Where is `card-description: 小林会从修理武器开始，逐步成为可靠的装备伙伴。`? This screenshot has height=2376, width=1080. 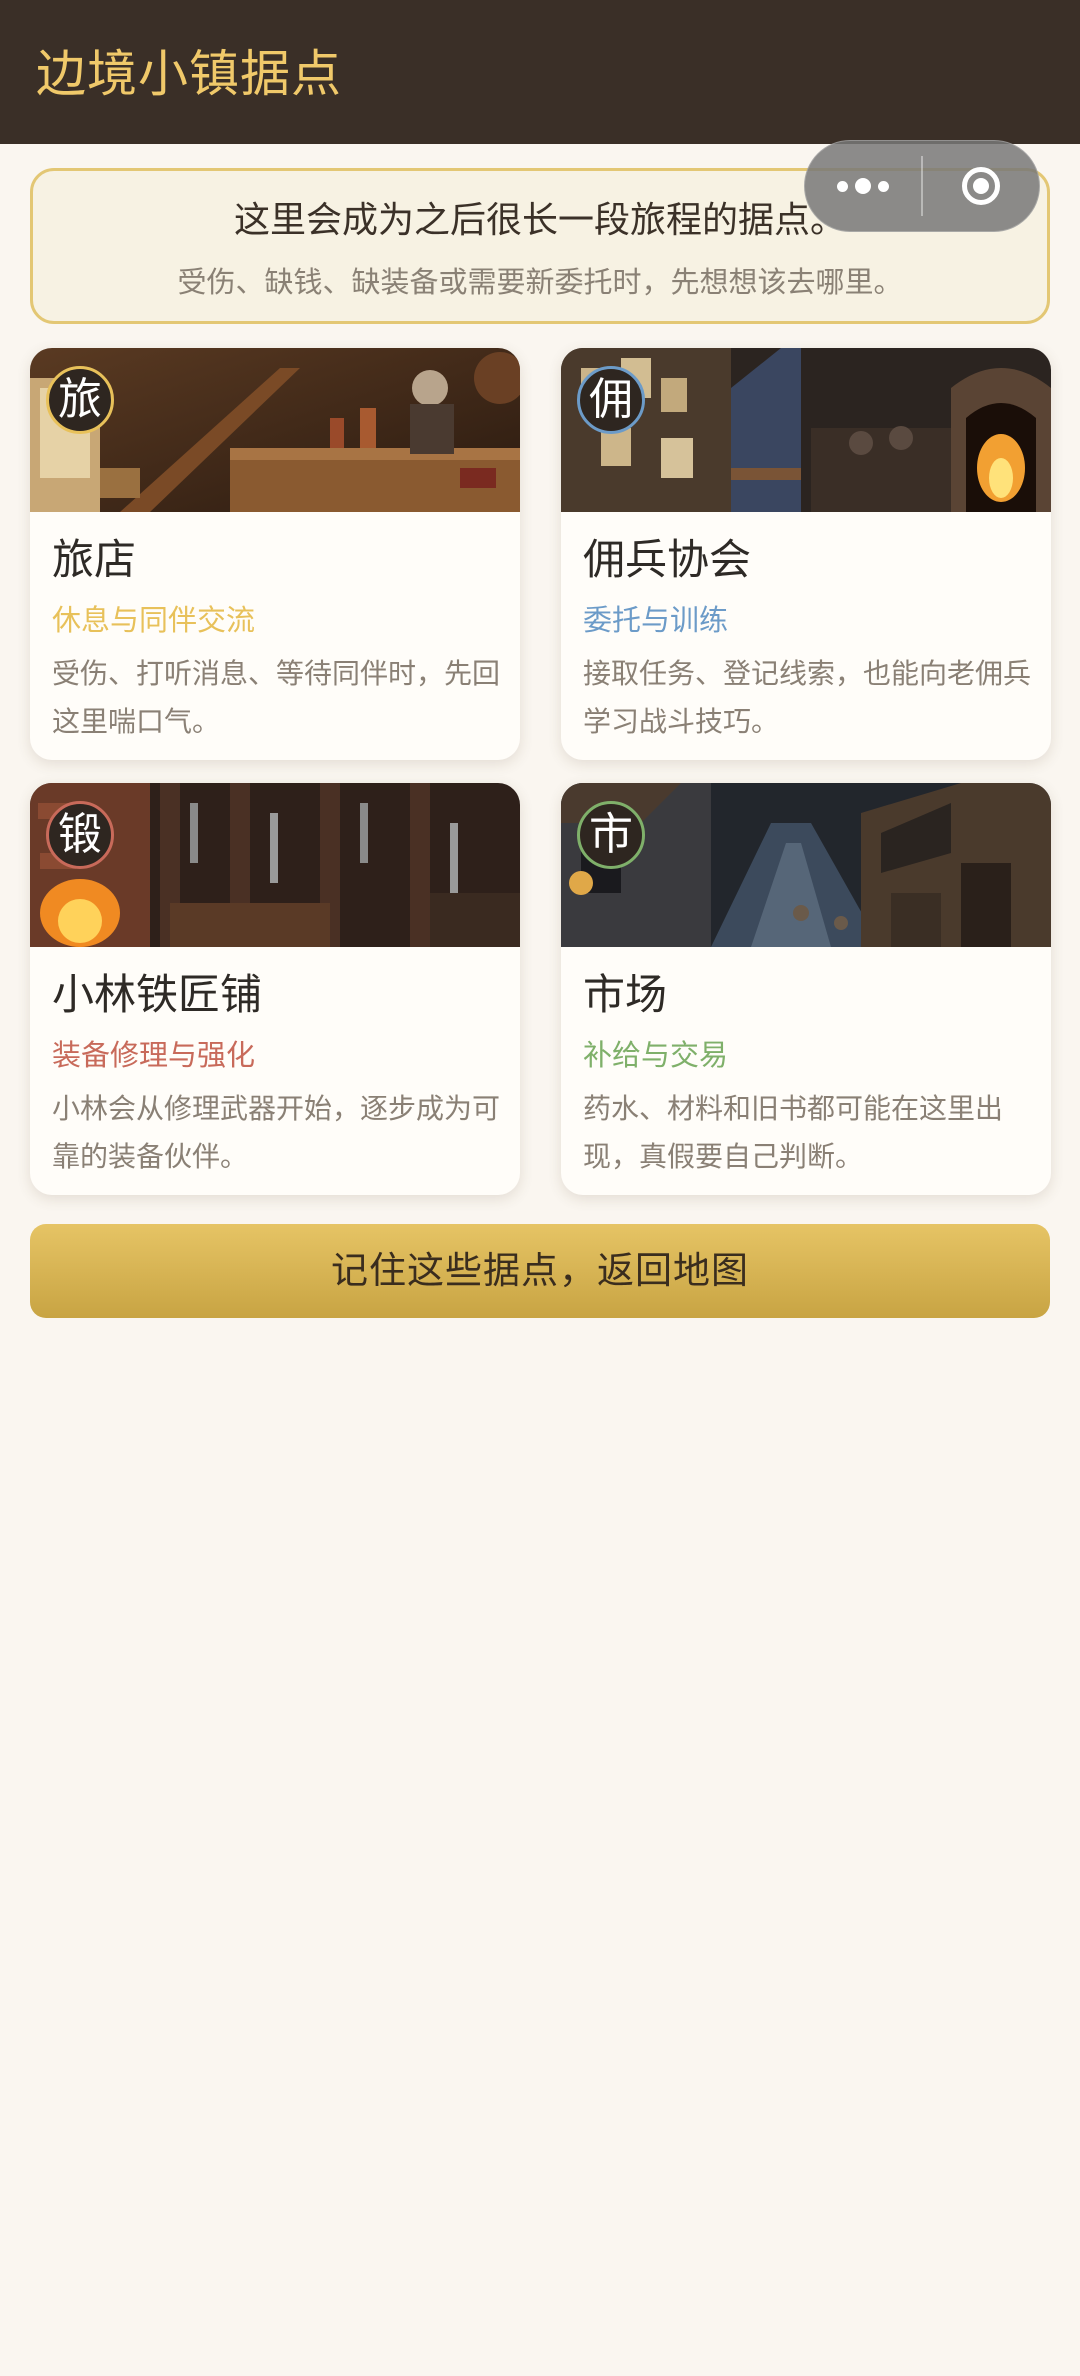 card-description: 小林会从修理武器开始，逐步成为可靠的装备伙伴。 is located at coordinates (276, 1132).